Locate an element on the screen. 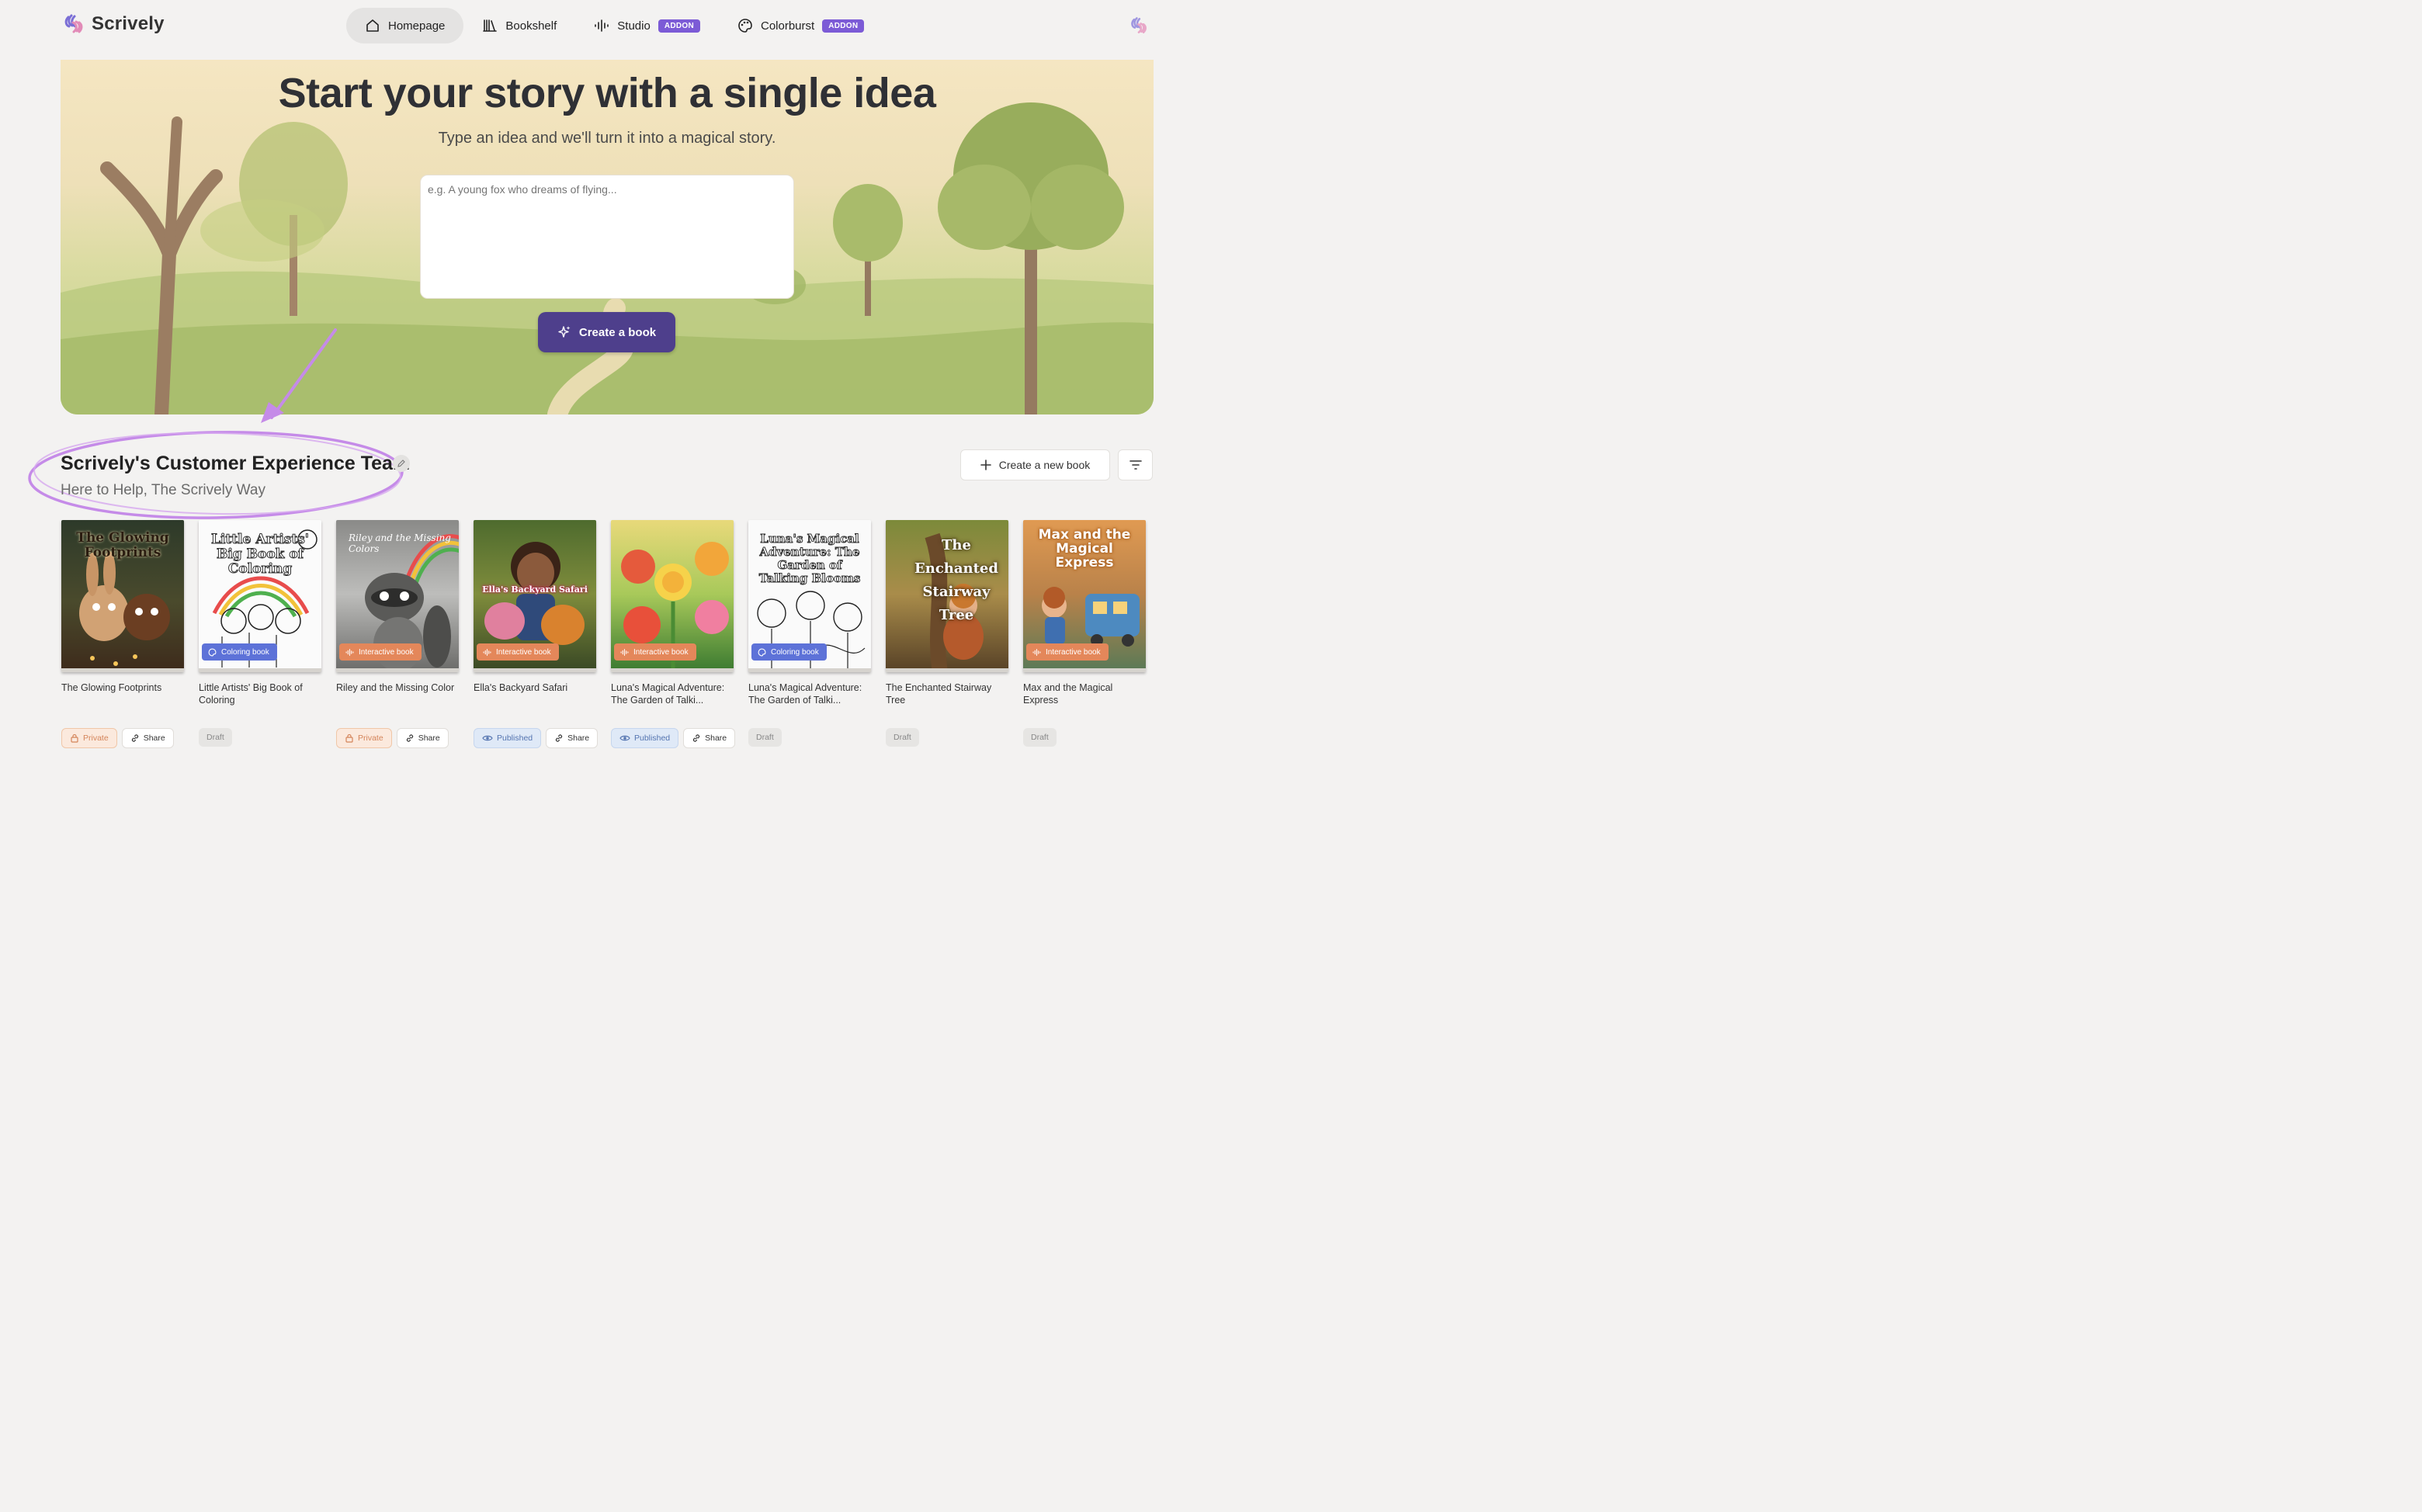  nav-bookshelf: Bookshelf is located at coordinates (519, 25).